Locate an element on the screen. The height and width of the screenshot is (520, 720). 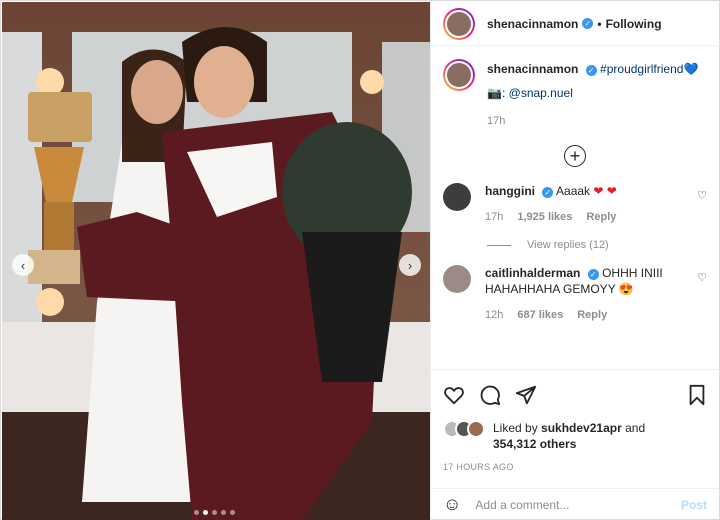
post-button: Post is located at coordinates (694, 505).